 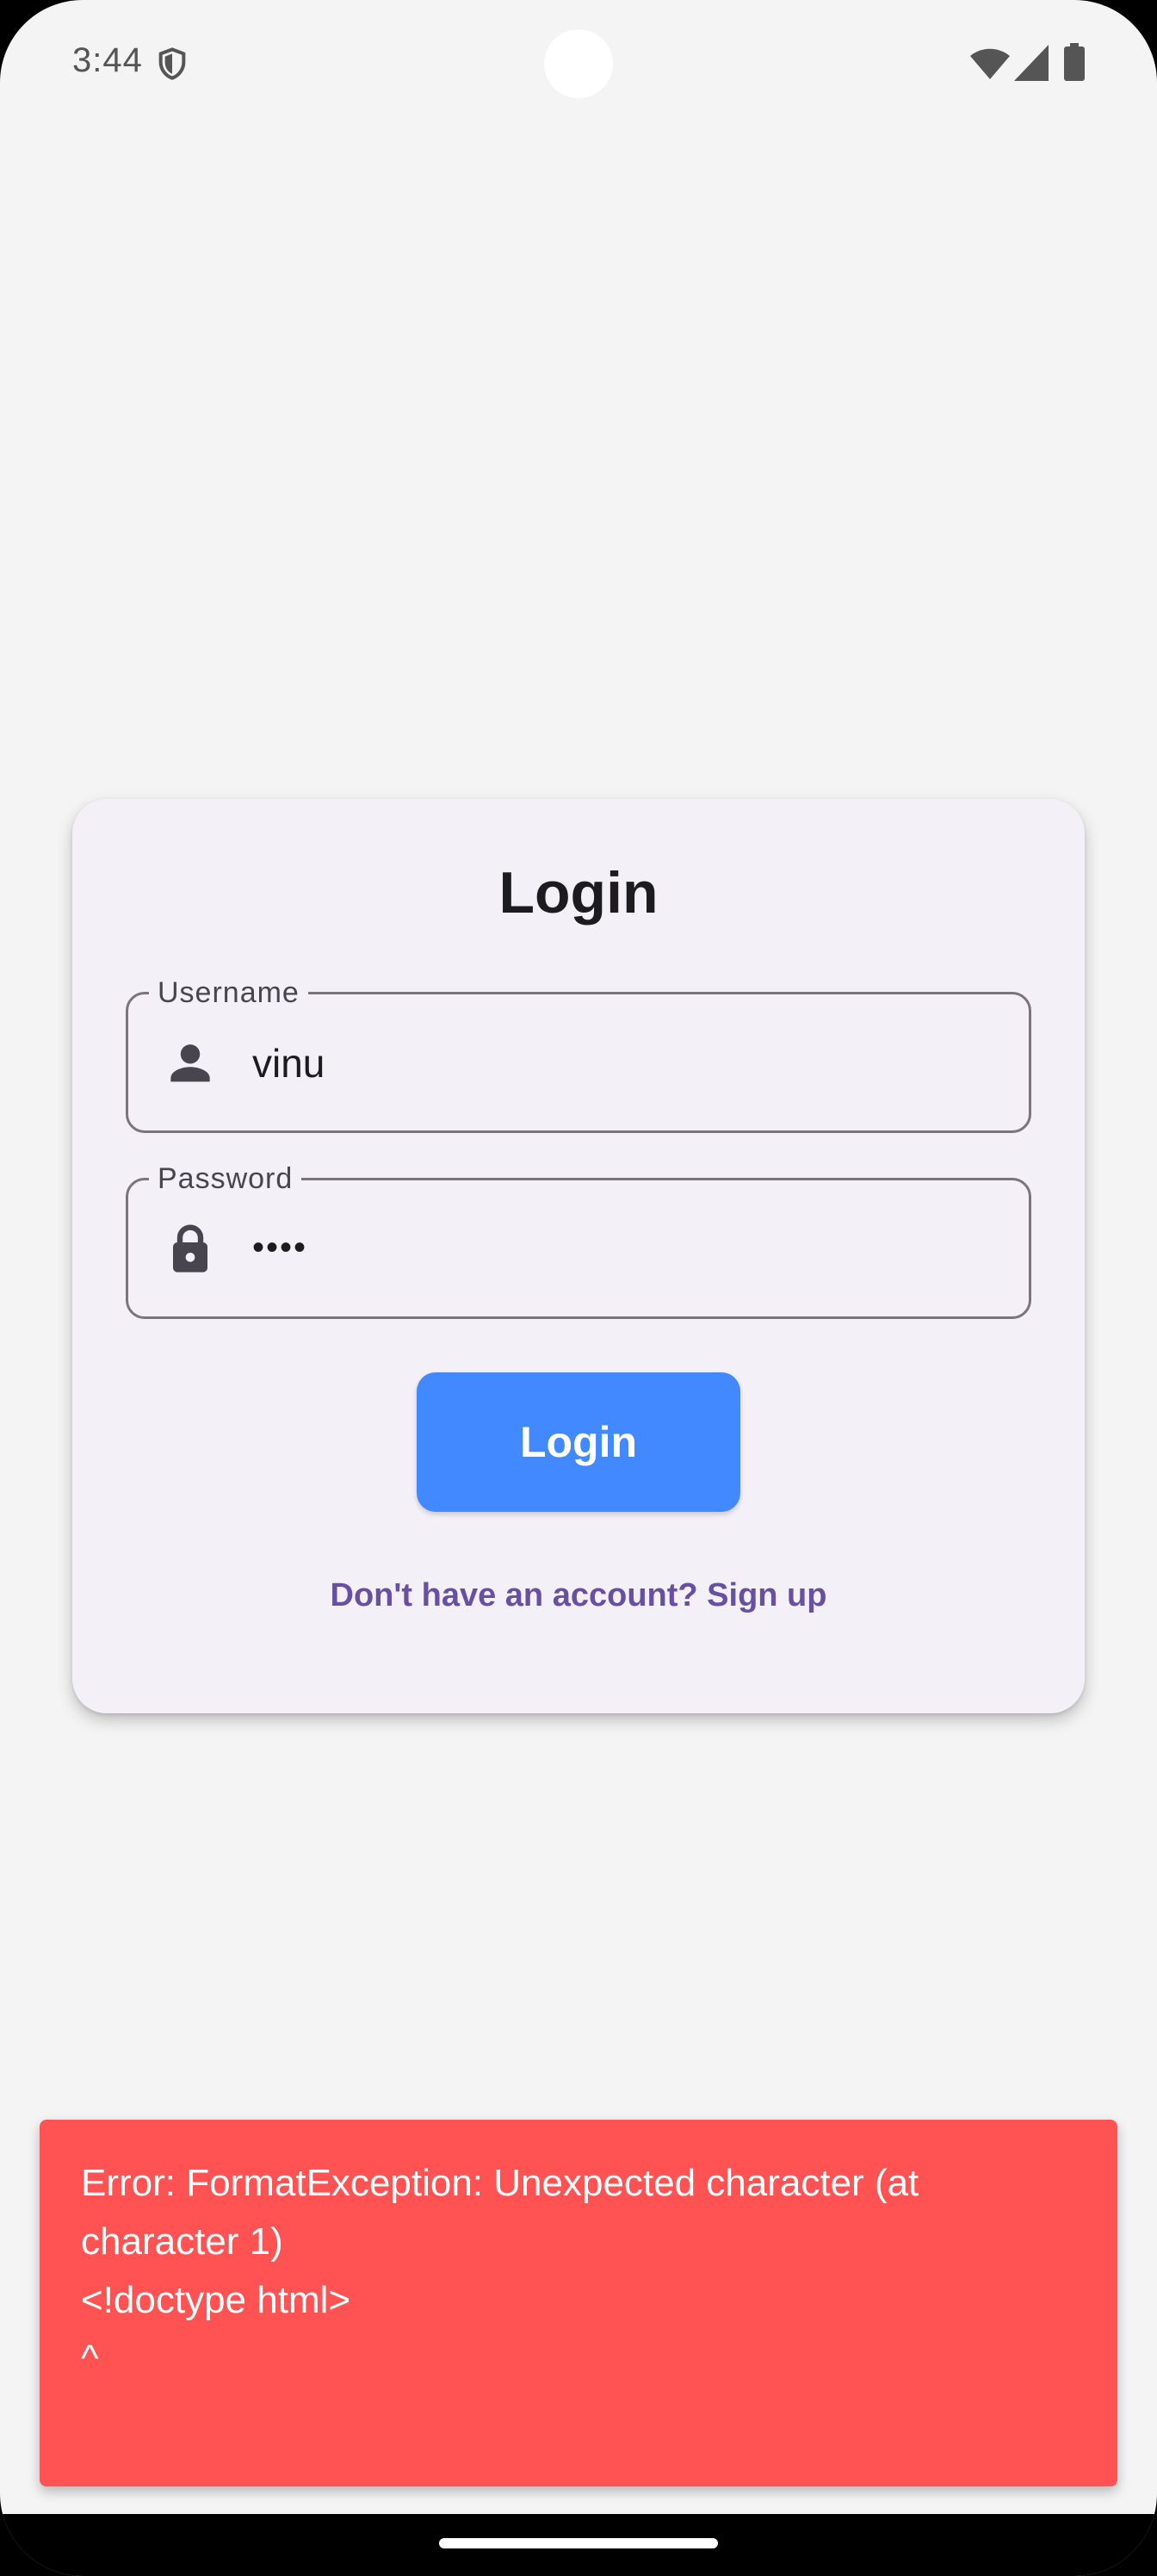 I want to click on login-button: Login, so click(x=579, y=1442).